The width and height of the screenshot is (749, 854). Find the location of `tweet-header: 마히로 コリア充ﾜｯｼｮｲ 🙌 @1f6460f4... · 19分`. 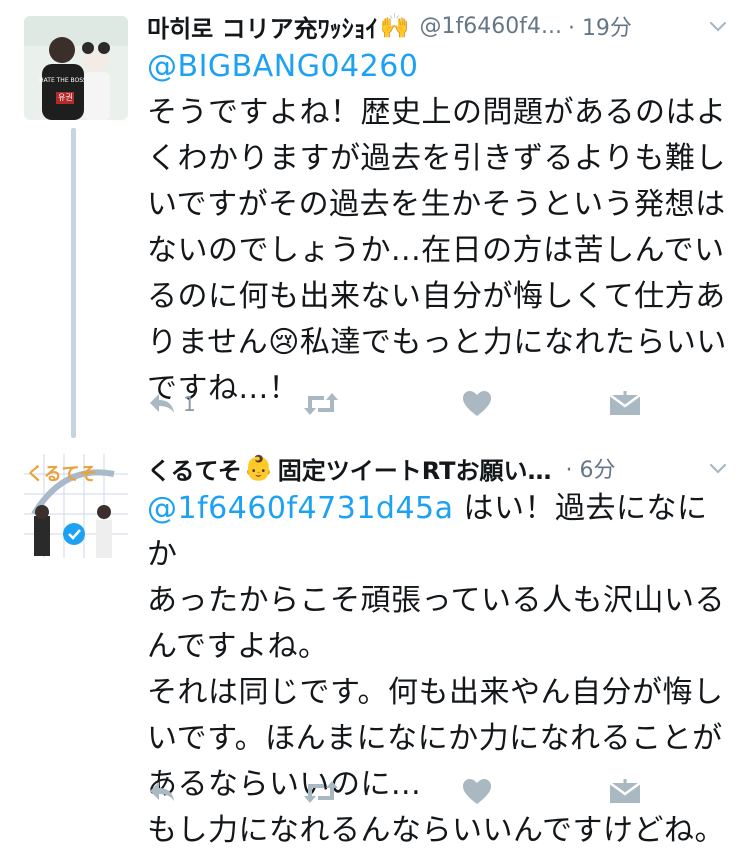

tweet-header: 마히로 コリア充ﾜｯｼｮｲ 🙌 @1f6460f4... · 19分 is located at coordinates (438, 26).